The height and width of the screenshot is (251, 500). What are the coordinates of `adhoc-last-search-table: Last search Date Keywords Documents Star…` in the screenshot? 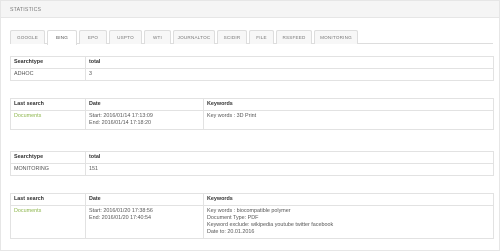 It's located at (252, 114).